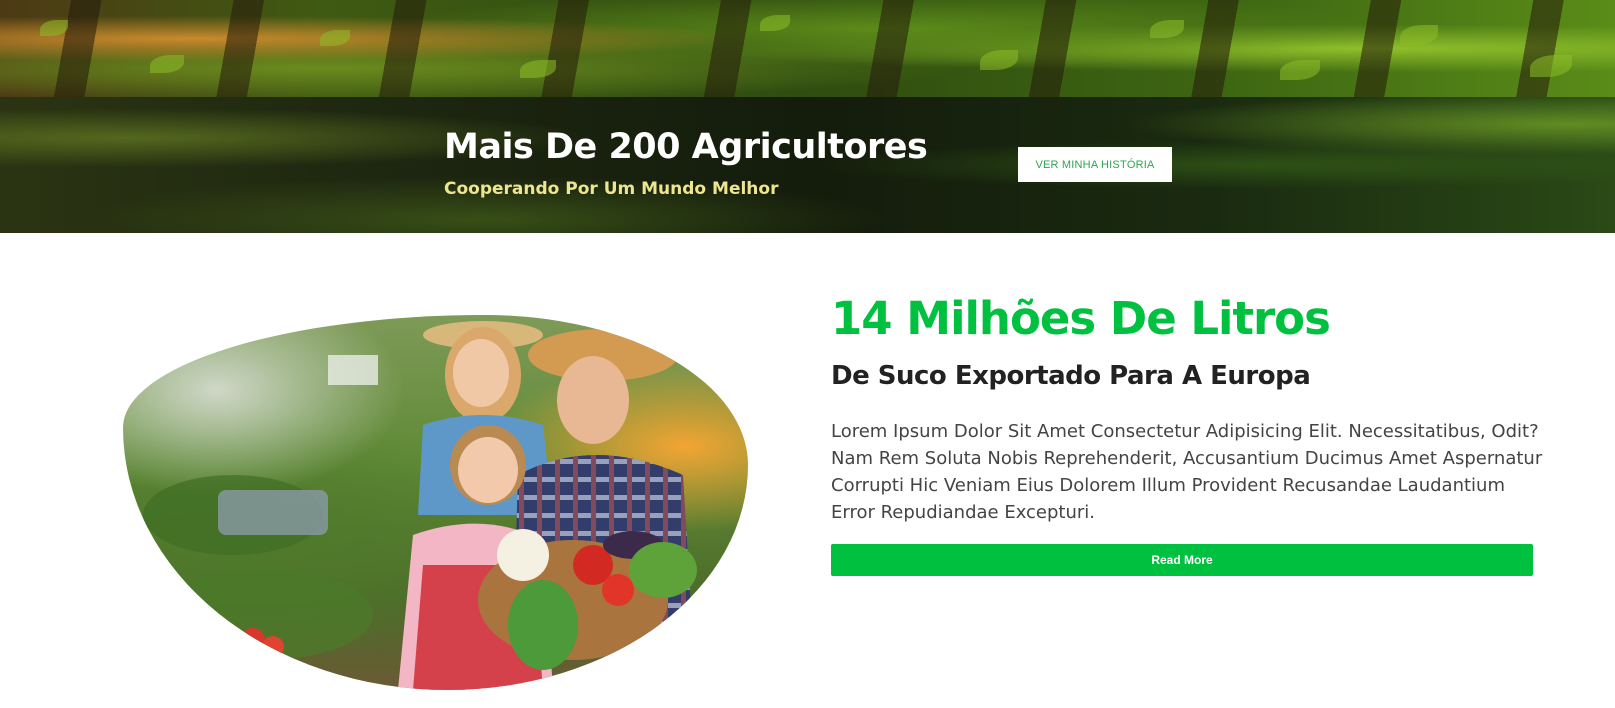 The width and height of the screenshot is (1615, 708). I want to click on crop-field-photo, so click(807, 48).